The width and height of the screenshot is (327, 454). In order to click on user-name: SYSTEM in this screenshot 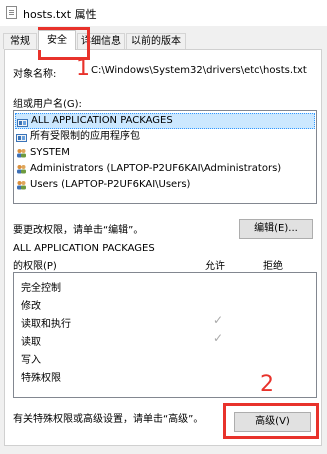, I will do `click(50, 152)`.